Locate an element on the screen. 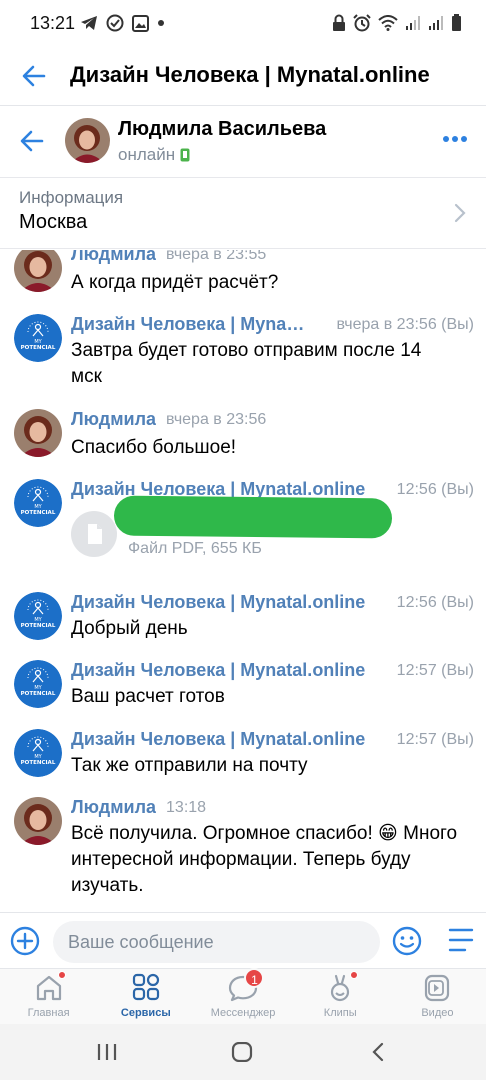 This screenshot has height=1080, width=486. file-attachment is located at coordinates (94, 534).